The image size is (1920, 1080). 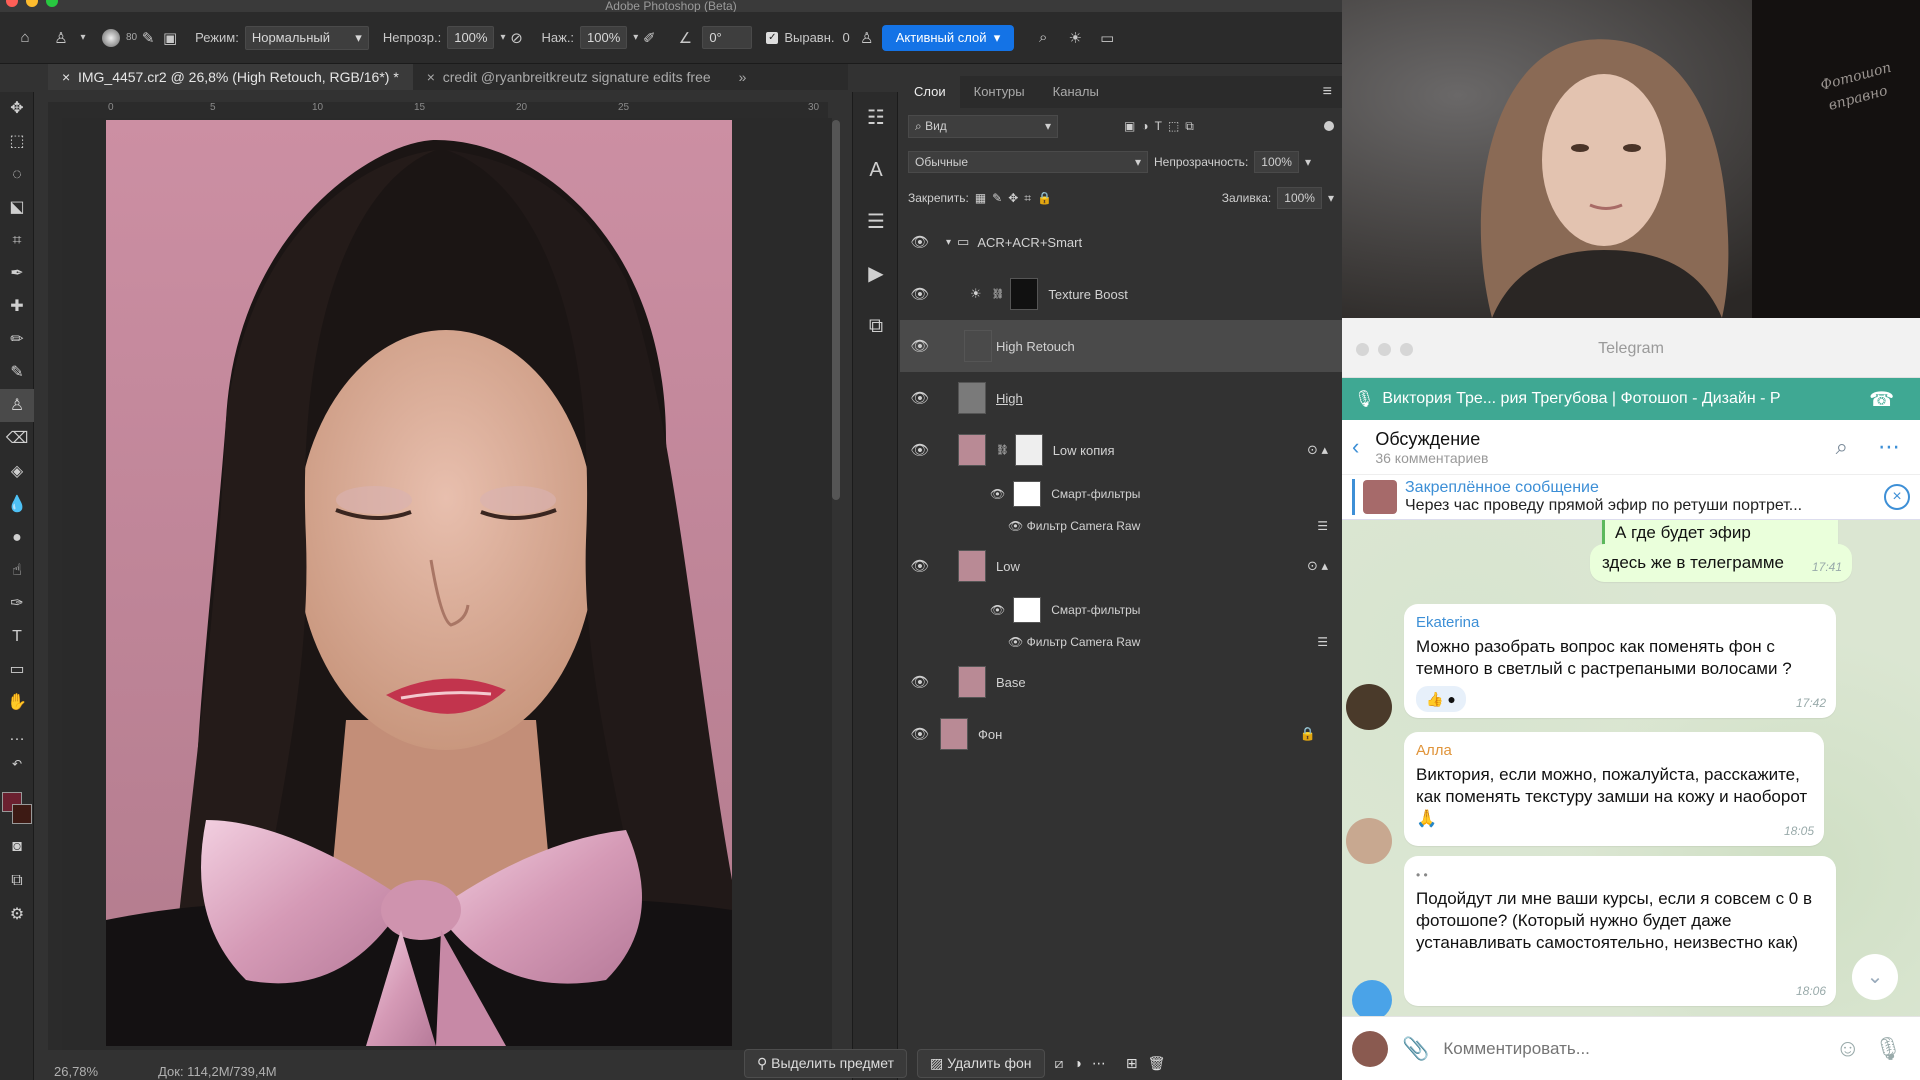 I want to click on clone-source-panel-icon: ⧉, so click(x=876, y=326).